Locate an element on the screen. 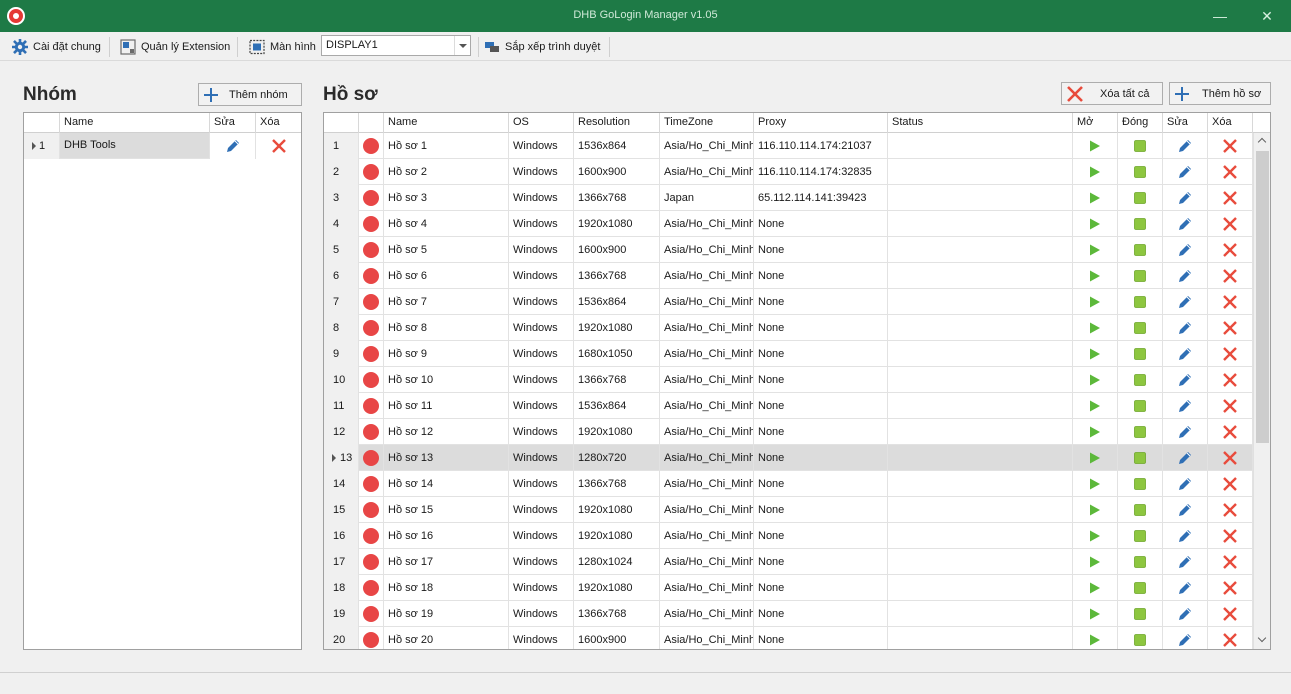 Image resolution: width=1291 pixels, height=694 pixels. scroll-thumb is located at coordinates (1262, 297).